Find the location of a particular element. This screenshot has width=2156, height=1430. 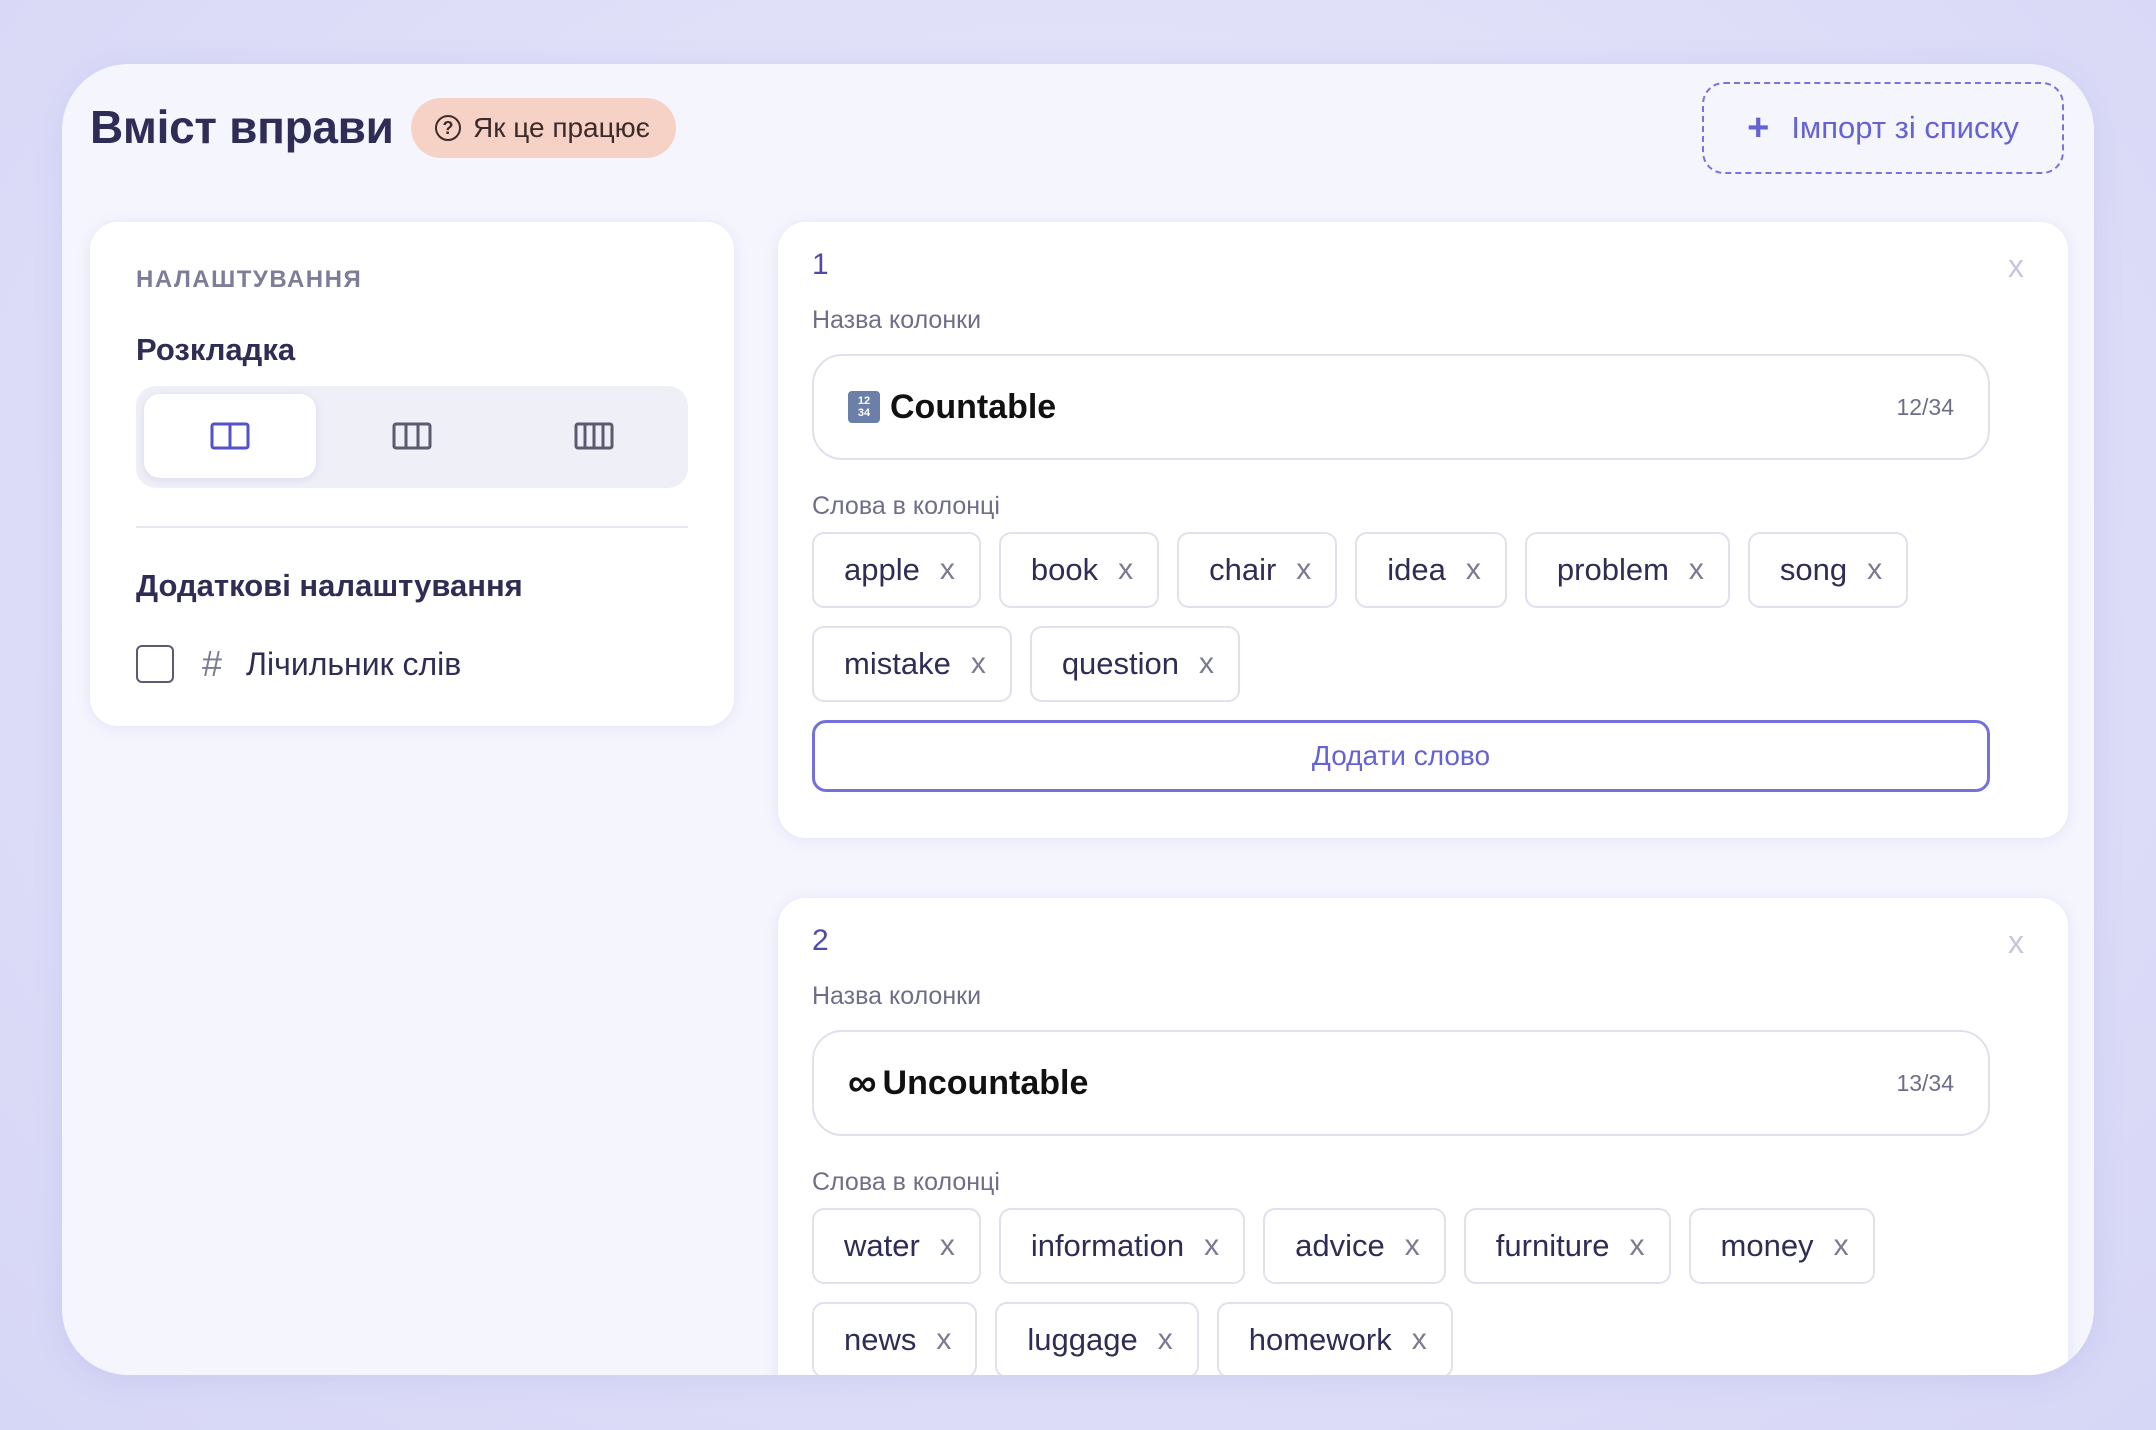

word-chip: mistake x is located at coordinates (912, 664).